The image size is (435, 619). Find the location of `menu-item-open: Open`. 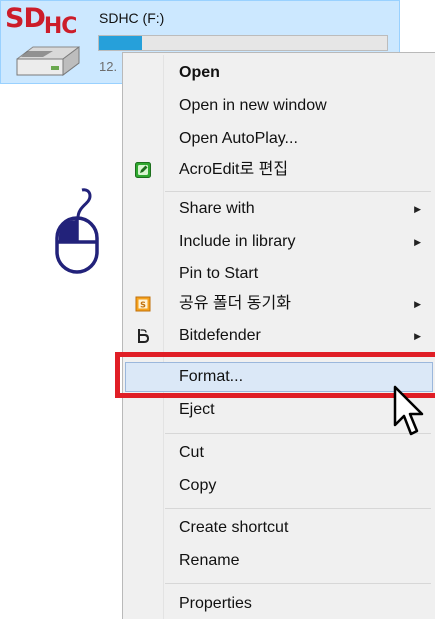

menu-item-open: Open is located at coordinates (279, 73).